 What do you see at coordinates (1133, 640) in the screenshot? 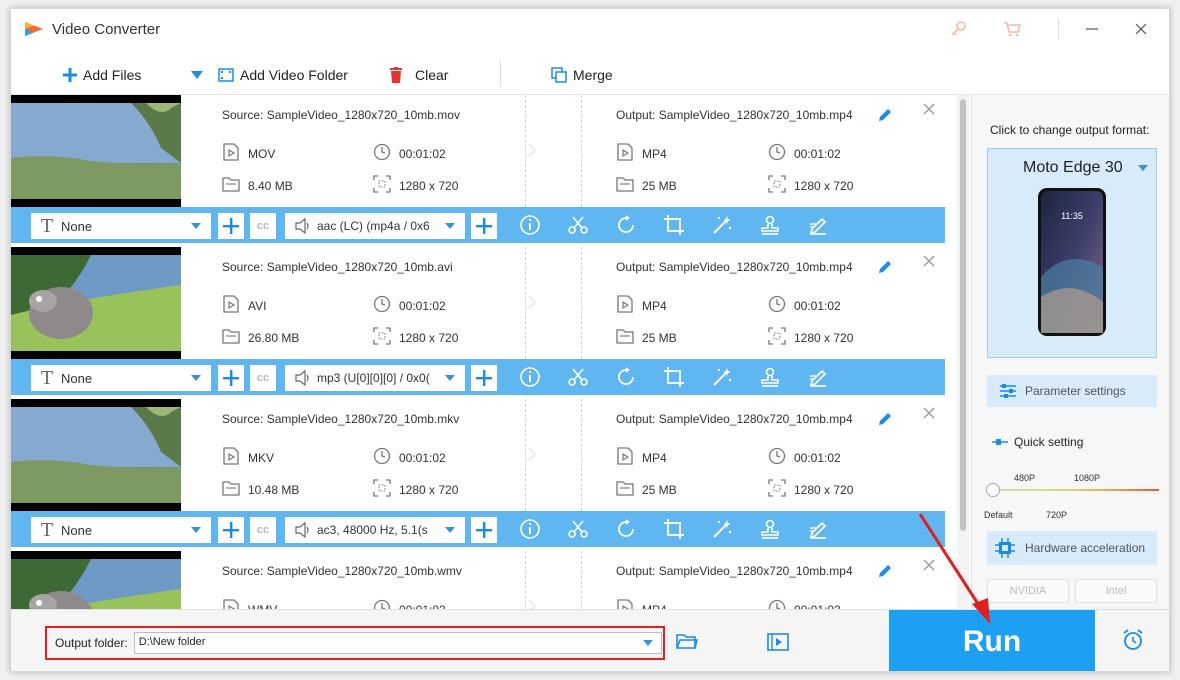
I see `alarm-clock-icon` at bounding box center [1133, 640].